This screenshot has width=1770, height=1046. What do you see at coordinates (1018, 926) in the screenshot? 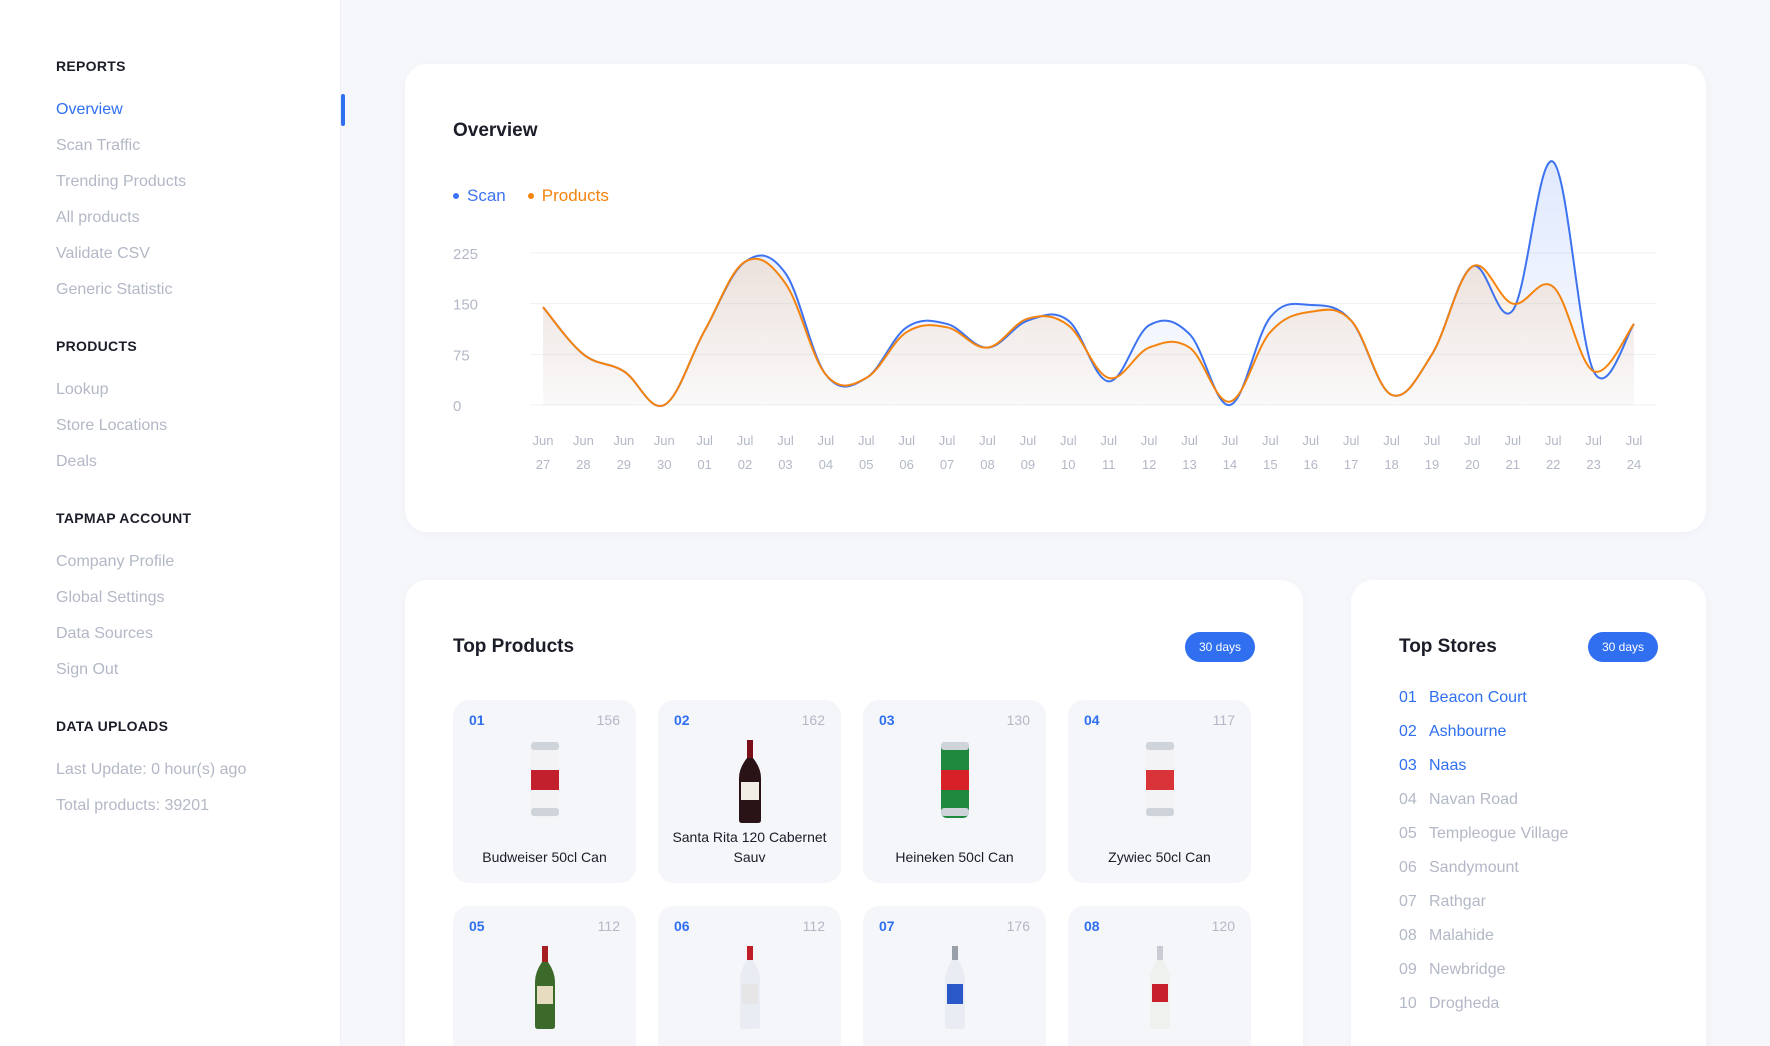
I see `product-scan-count: 176` at bounding box center [1018, 926].